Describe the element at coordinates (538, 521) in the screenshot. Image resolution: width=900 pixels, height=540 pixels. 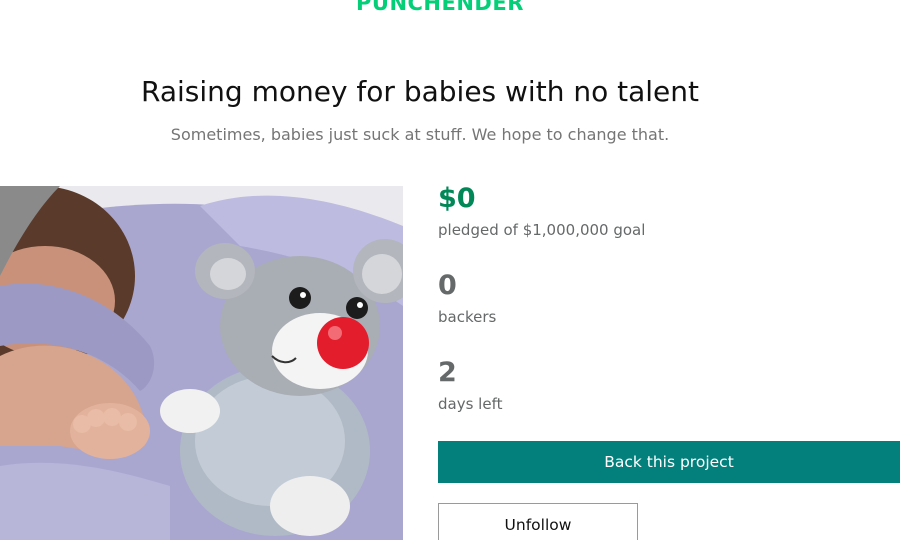
I see `unfollow-button: Unfollow` at that location.